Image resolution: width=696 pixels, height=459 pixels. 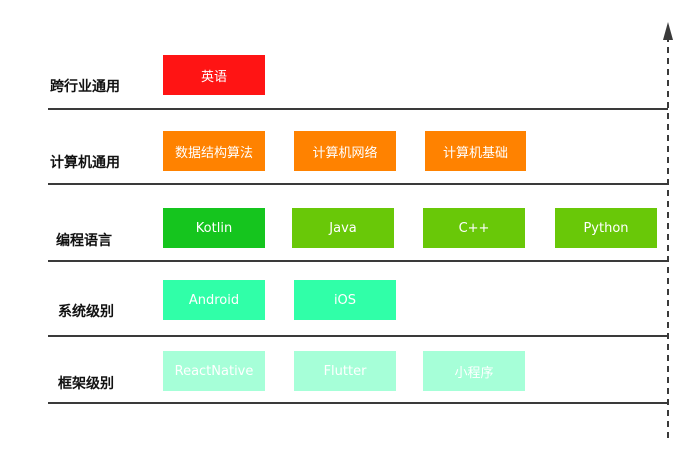 What do you see at coordinates (668, 31) in the screenshot?
I see `arrow-head` at bounding box center [668, 31].